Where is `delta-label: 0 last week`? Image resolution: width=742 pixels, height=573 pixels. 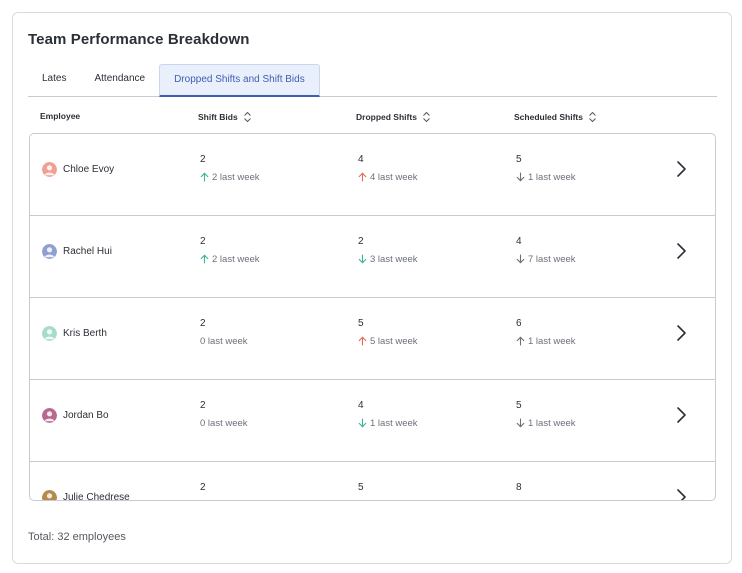 delta-label: 0 last week is located at coordinates (224, 341).